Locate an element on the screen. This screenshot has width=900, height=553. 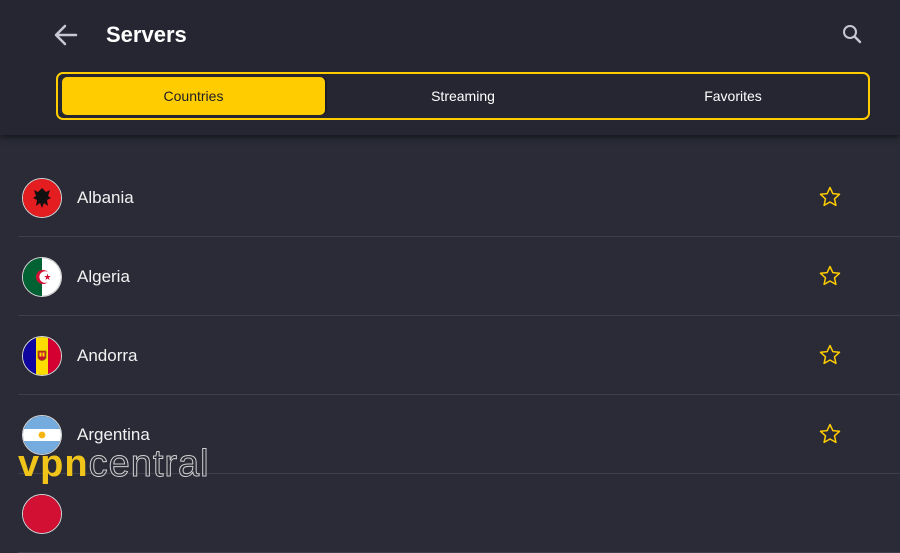
country-name: Algeria is located at coordinates (103, 276).